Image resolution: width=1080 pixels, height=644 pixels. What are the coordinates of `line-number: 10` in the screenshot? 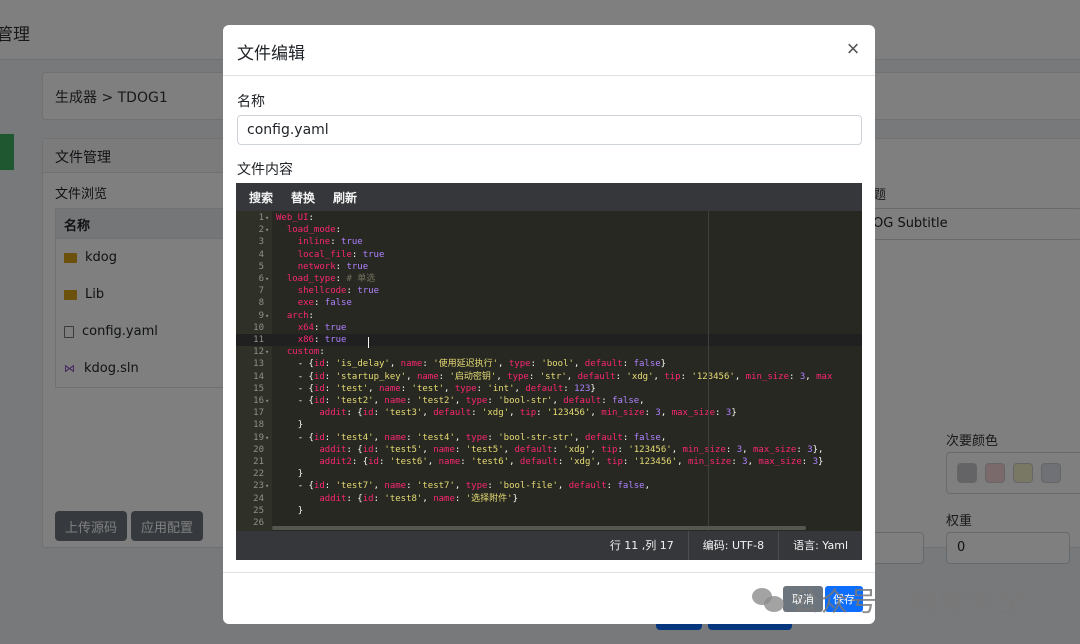 It's located at (258, 327).